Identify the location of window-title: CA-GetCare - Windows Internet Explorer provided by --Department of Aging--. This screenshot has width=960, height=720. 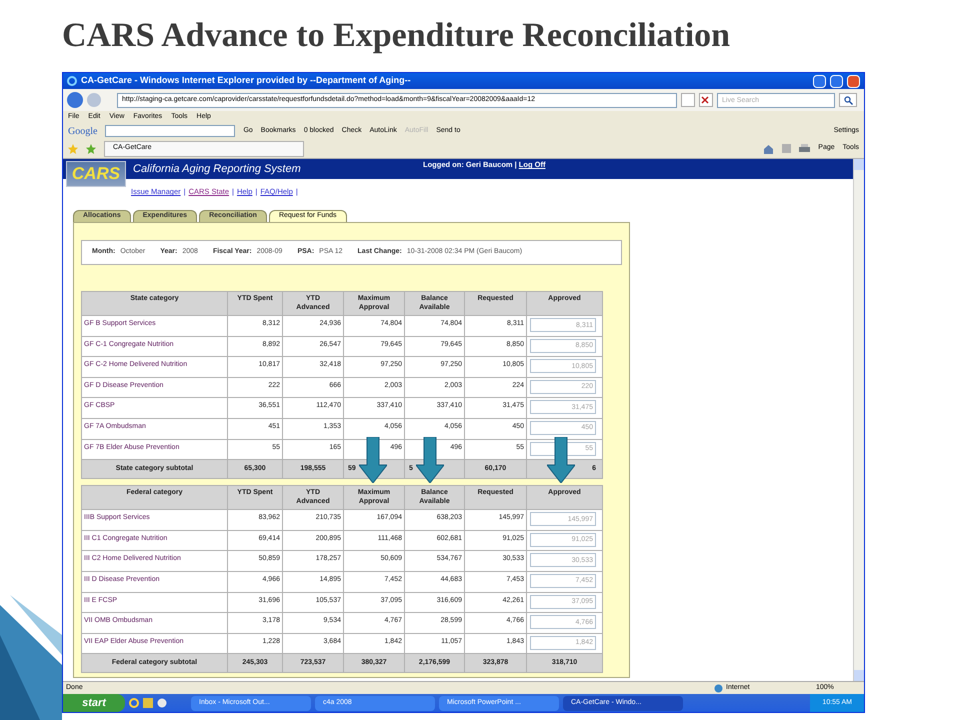
(246, 81).